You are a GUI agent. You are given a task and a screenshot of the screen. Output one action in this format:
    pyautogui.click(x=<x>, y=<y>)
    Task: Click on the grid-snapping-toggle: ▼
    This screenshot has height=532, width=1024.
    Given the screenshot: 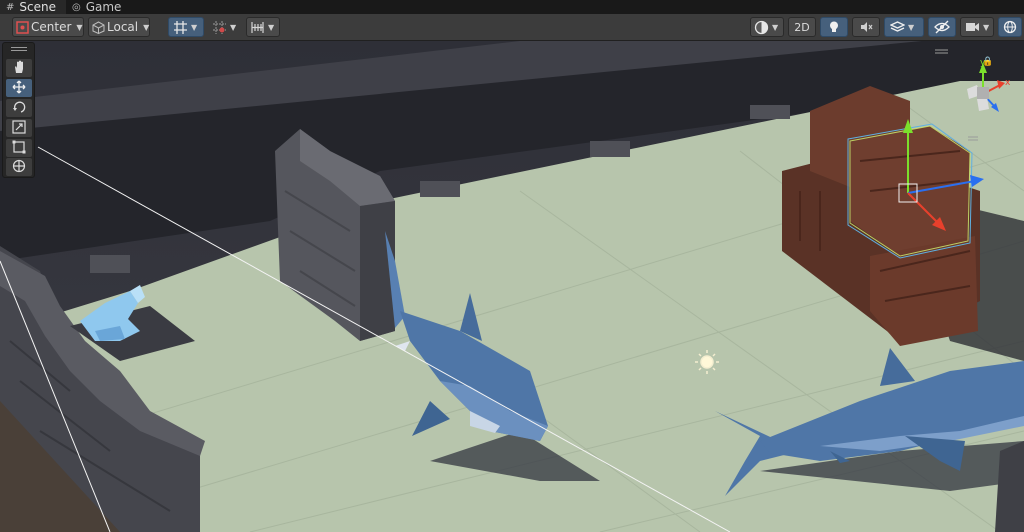 What is the action you would take?
    pyautogui.click(x=186, y=27)
    